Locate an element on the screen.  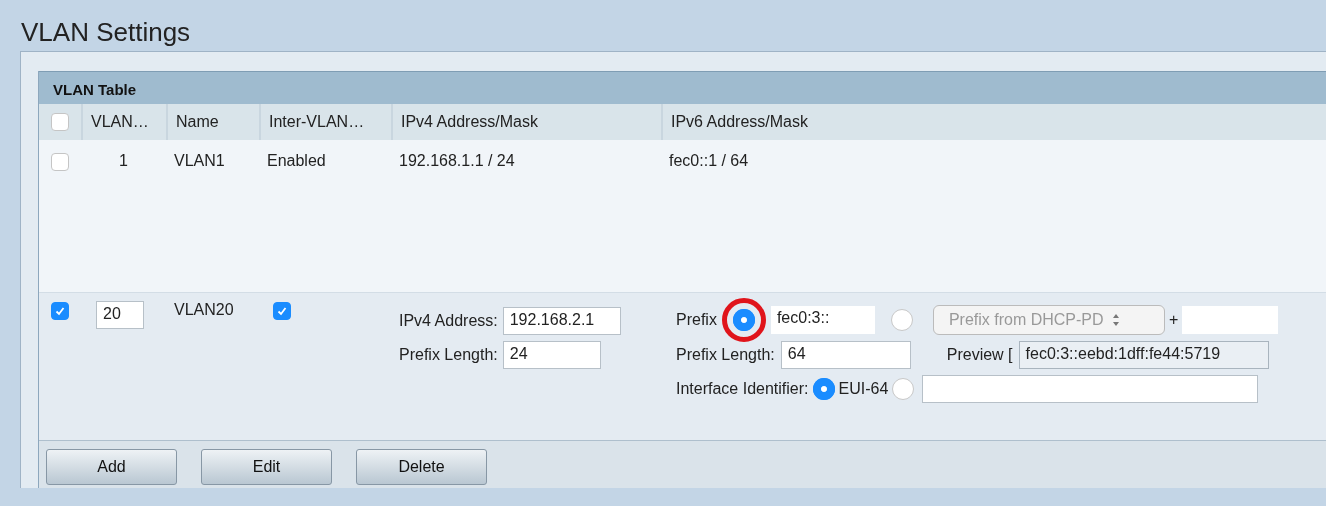
vlan-id-field: 20 is located at coordinates (120, 315).